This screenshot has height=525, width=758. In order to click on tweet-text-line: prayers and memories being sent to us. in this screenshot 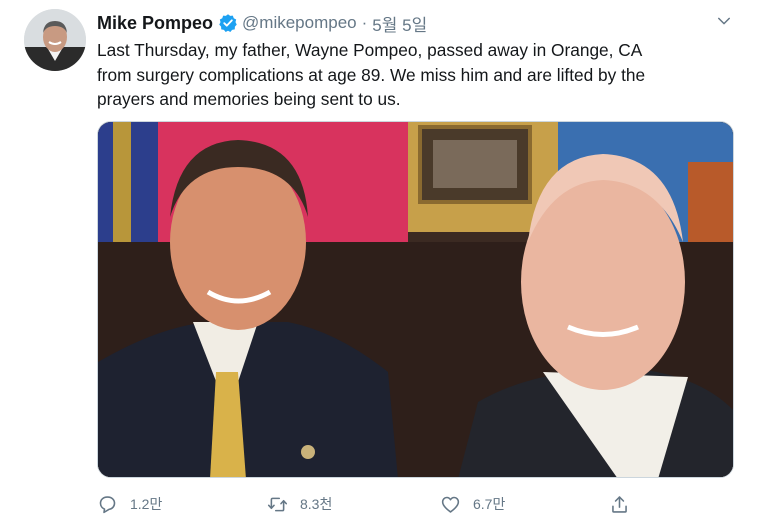, I will do `click(249, 99)`.